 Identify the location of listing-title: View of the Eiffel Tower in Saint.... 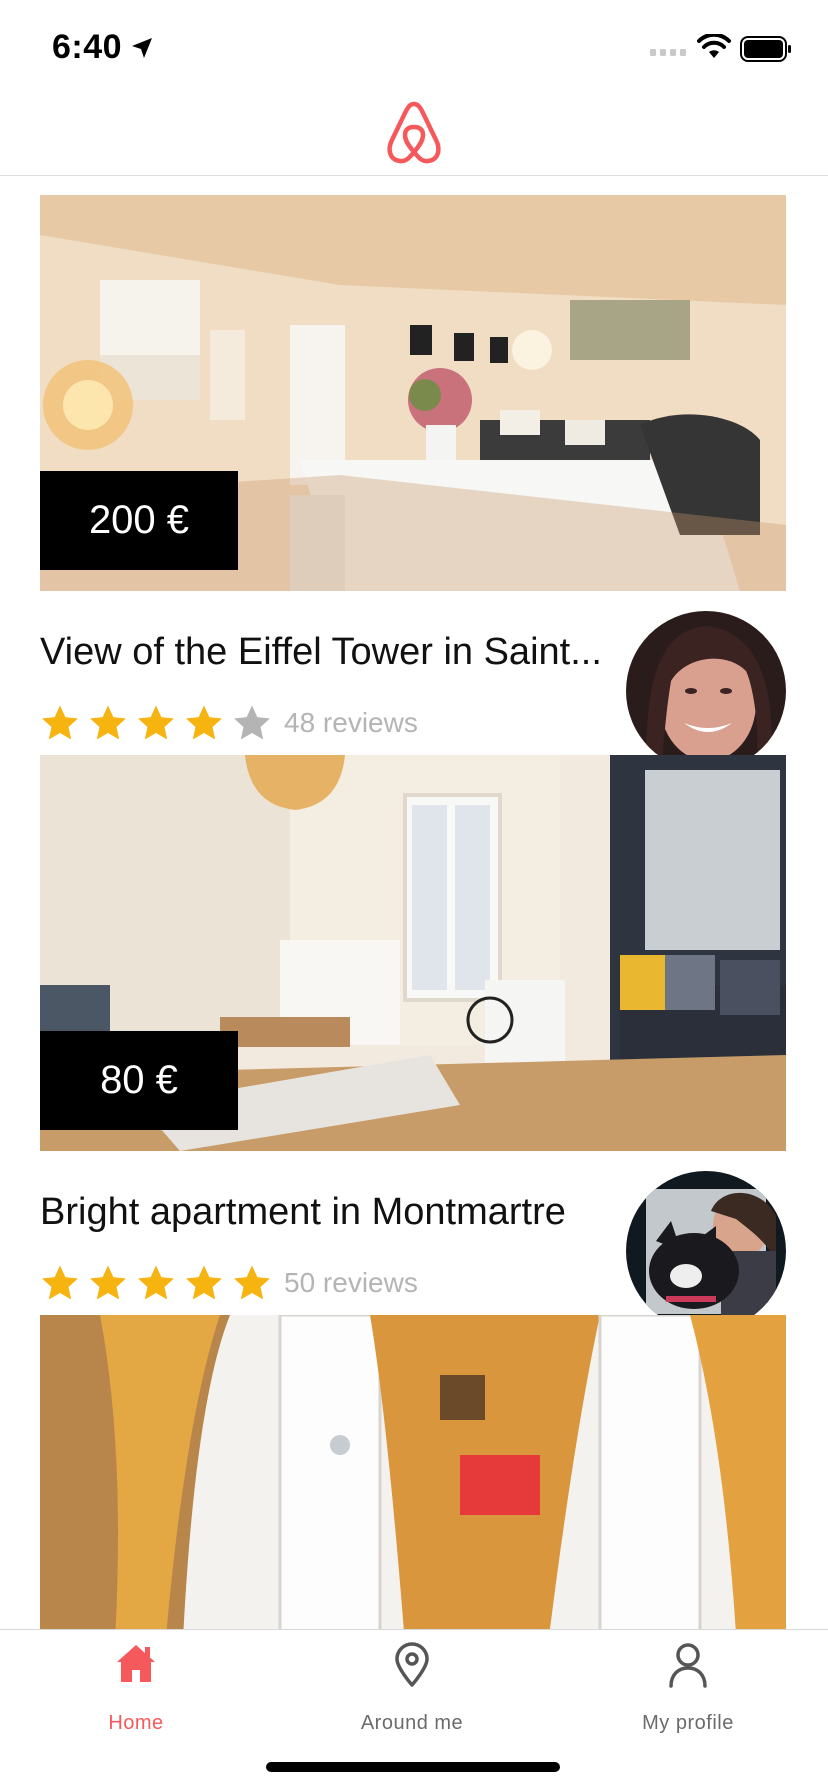
(323, 652).